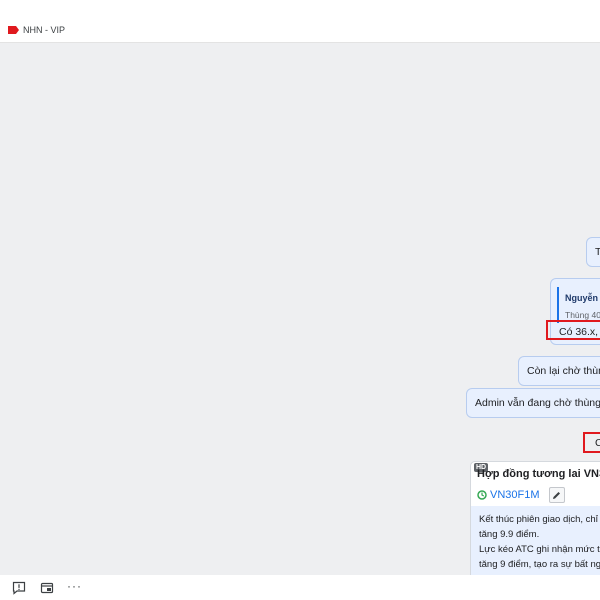 This screenshot has width=600, height=600. I want to click on message-bubble: Còn lại chờ thùng, so click(559, 371).